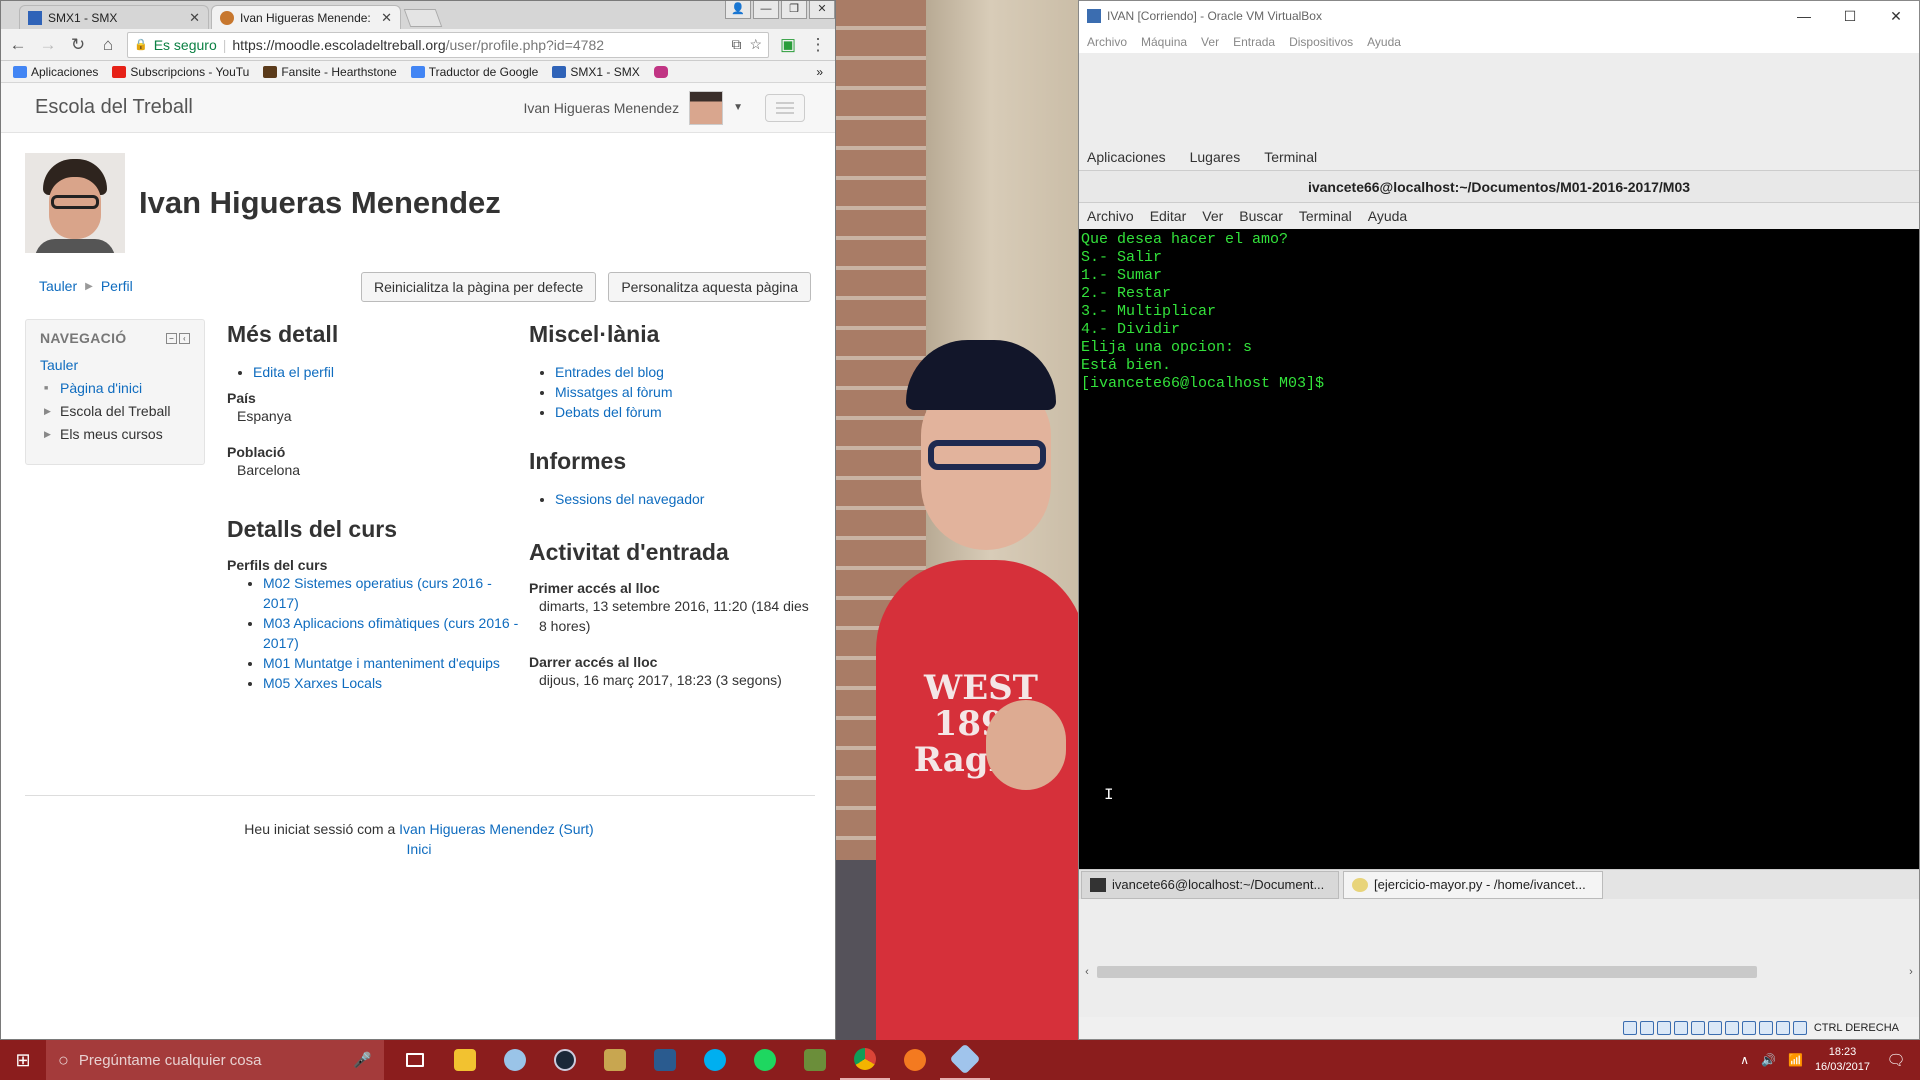 This screenshot has width=1920, height=1080. I want to click on league-of-legends-icon, so click(615, 1060).